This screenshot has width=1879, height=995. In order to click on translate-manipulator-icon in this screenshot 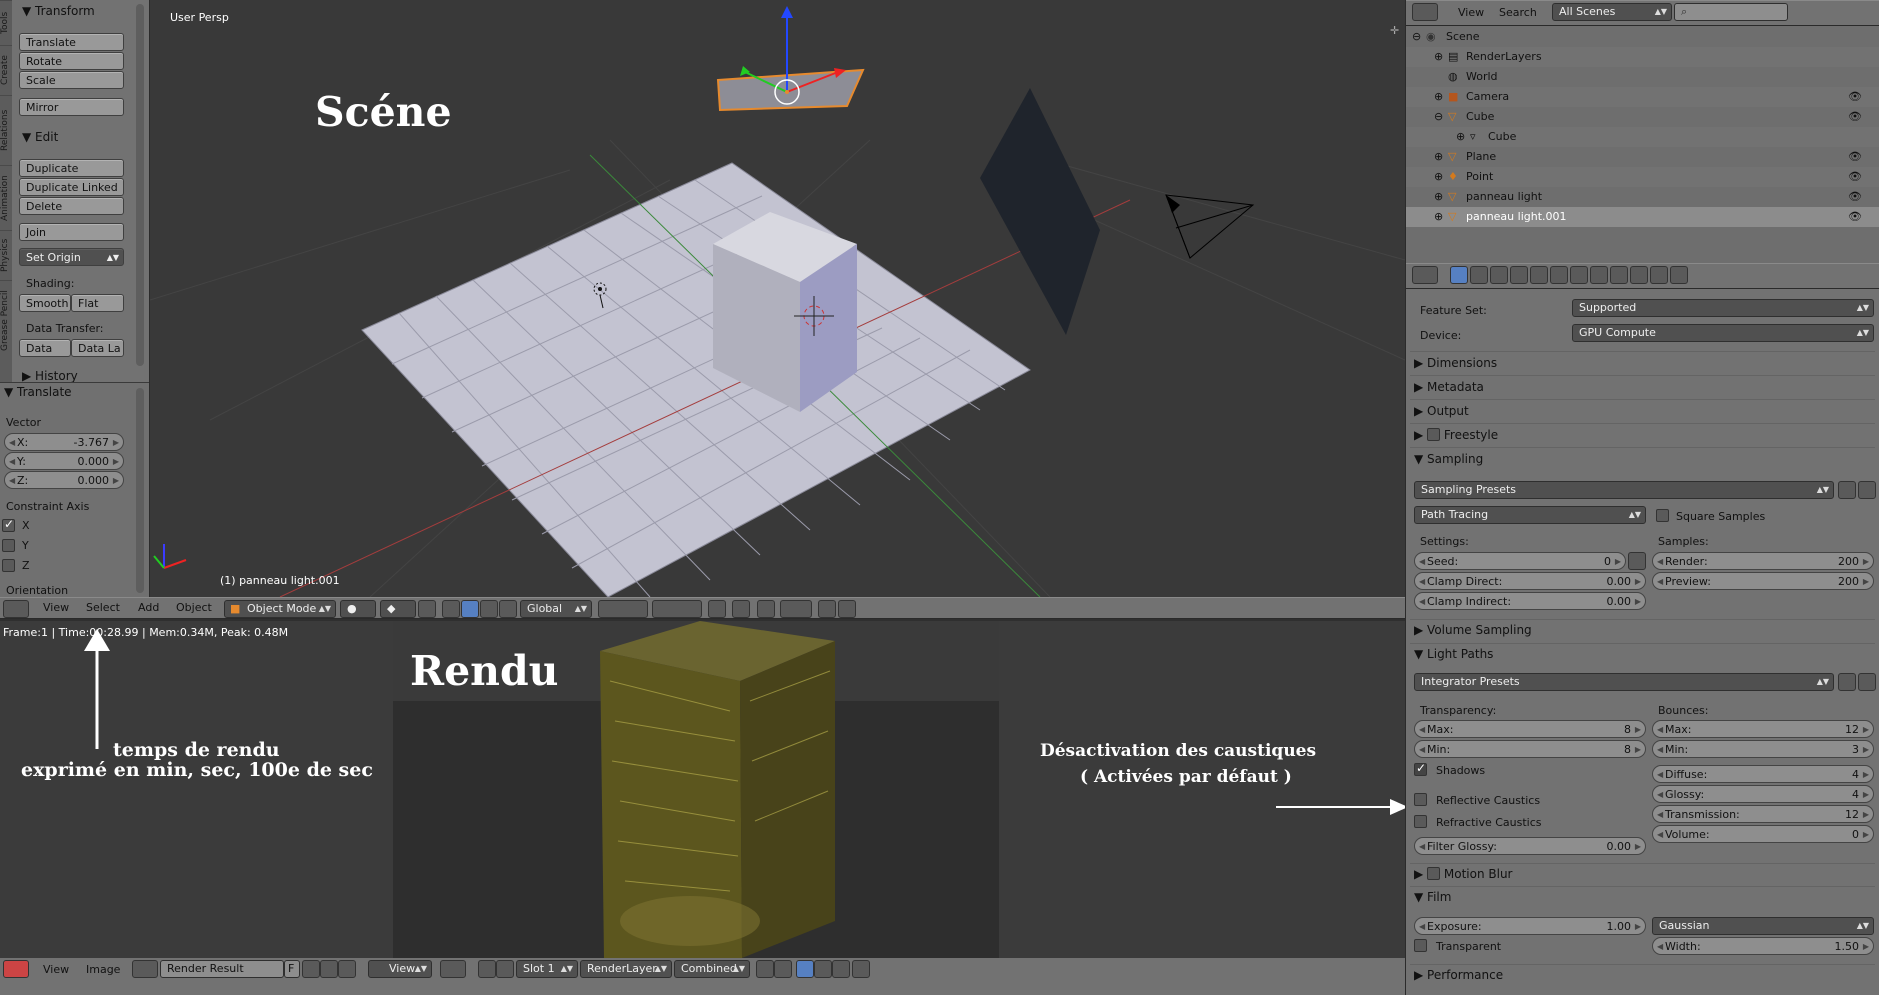, I will do `click(451, 609)`.